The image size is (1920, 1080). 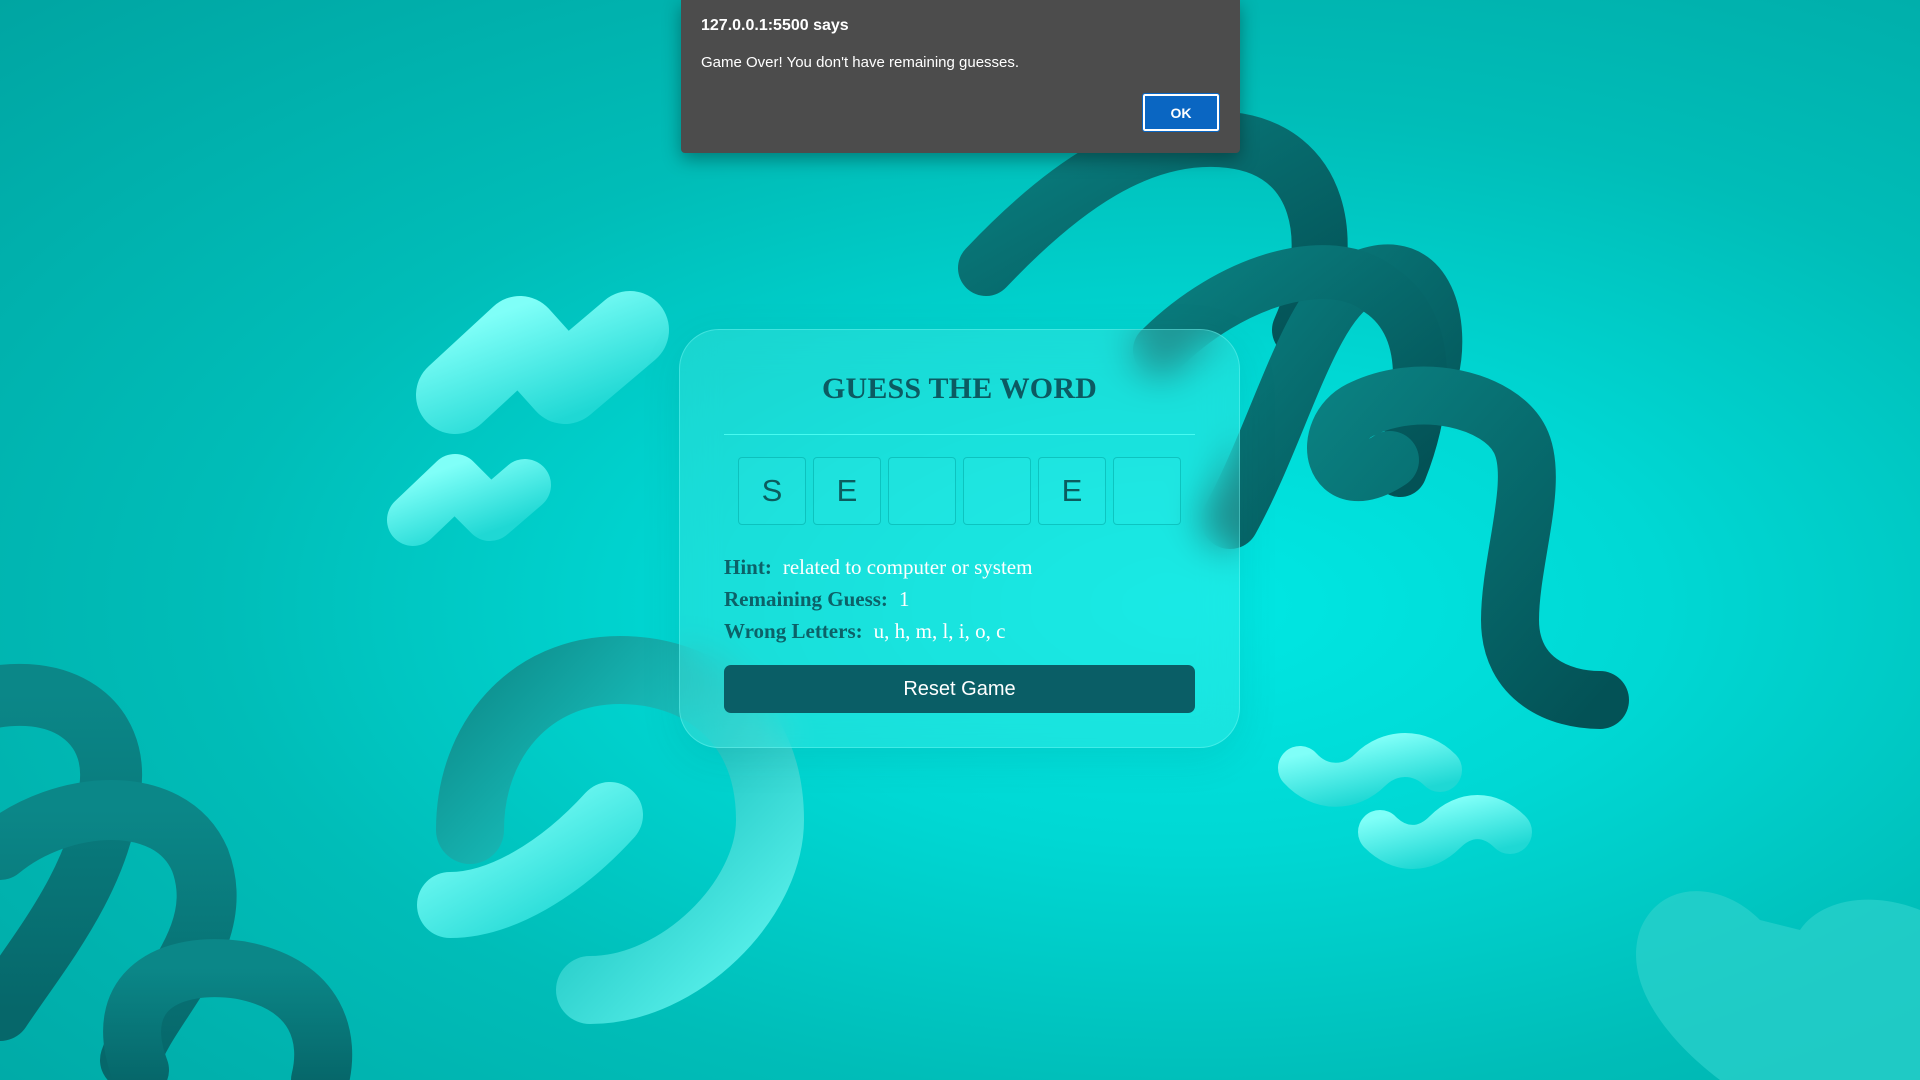 What do you see at coordinates (959, 689) in the screenshot?
I see `reset-game-button: Reset Game` at bounding box center [959, 689].